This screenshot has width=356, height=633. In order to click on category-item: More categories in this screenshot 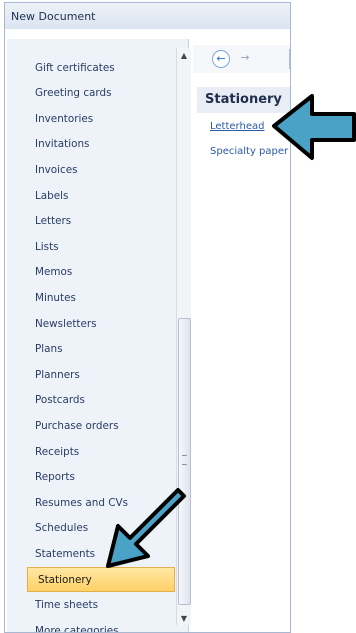, I will do `click(100, 625)`.